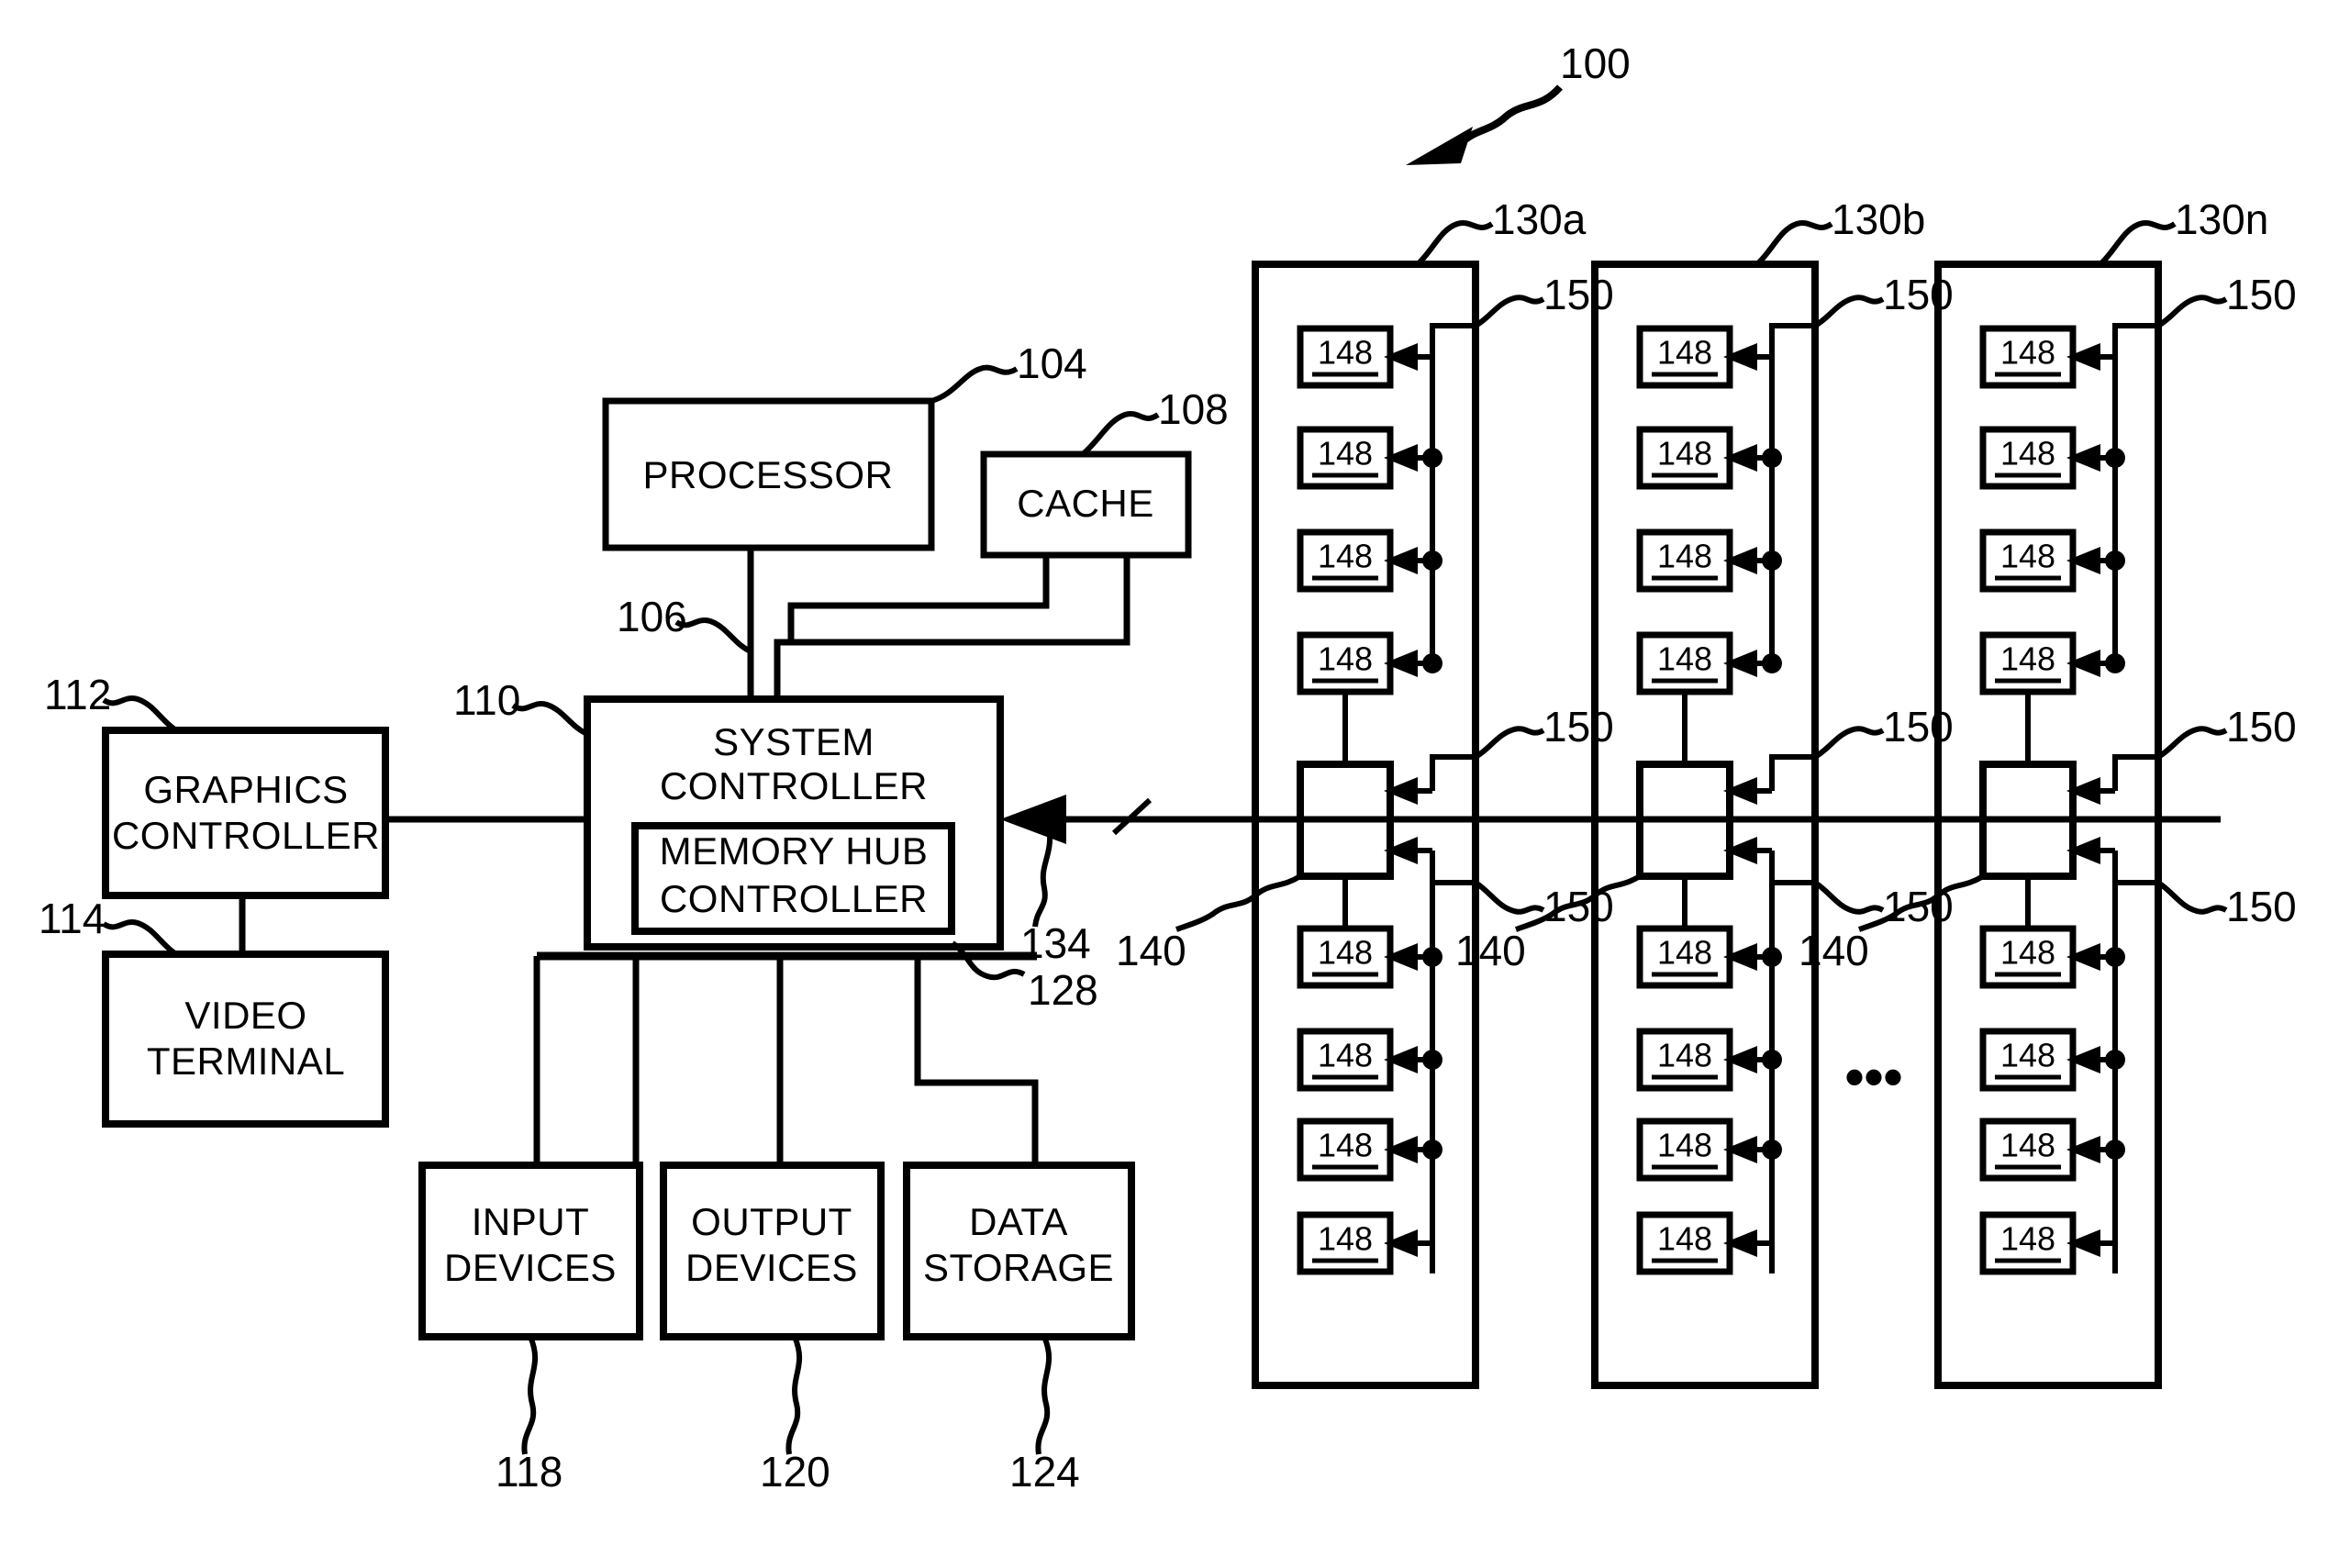  I want to click on io-branch-storage, so click(976, 1060).